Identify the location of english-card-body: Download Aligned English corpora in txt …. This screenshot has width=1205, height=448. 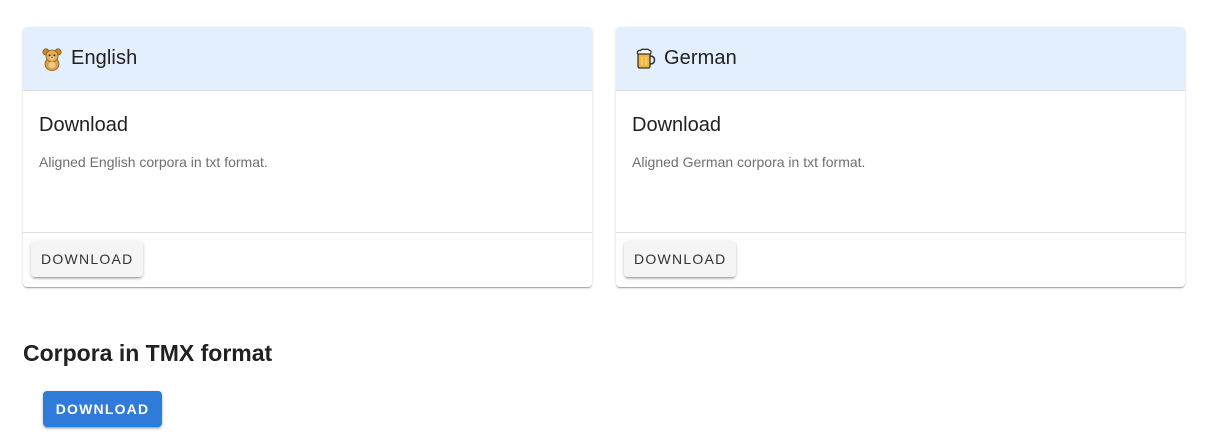
(307, 162).